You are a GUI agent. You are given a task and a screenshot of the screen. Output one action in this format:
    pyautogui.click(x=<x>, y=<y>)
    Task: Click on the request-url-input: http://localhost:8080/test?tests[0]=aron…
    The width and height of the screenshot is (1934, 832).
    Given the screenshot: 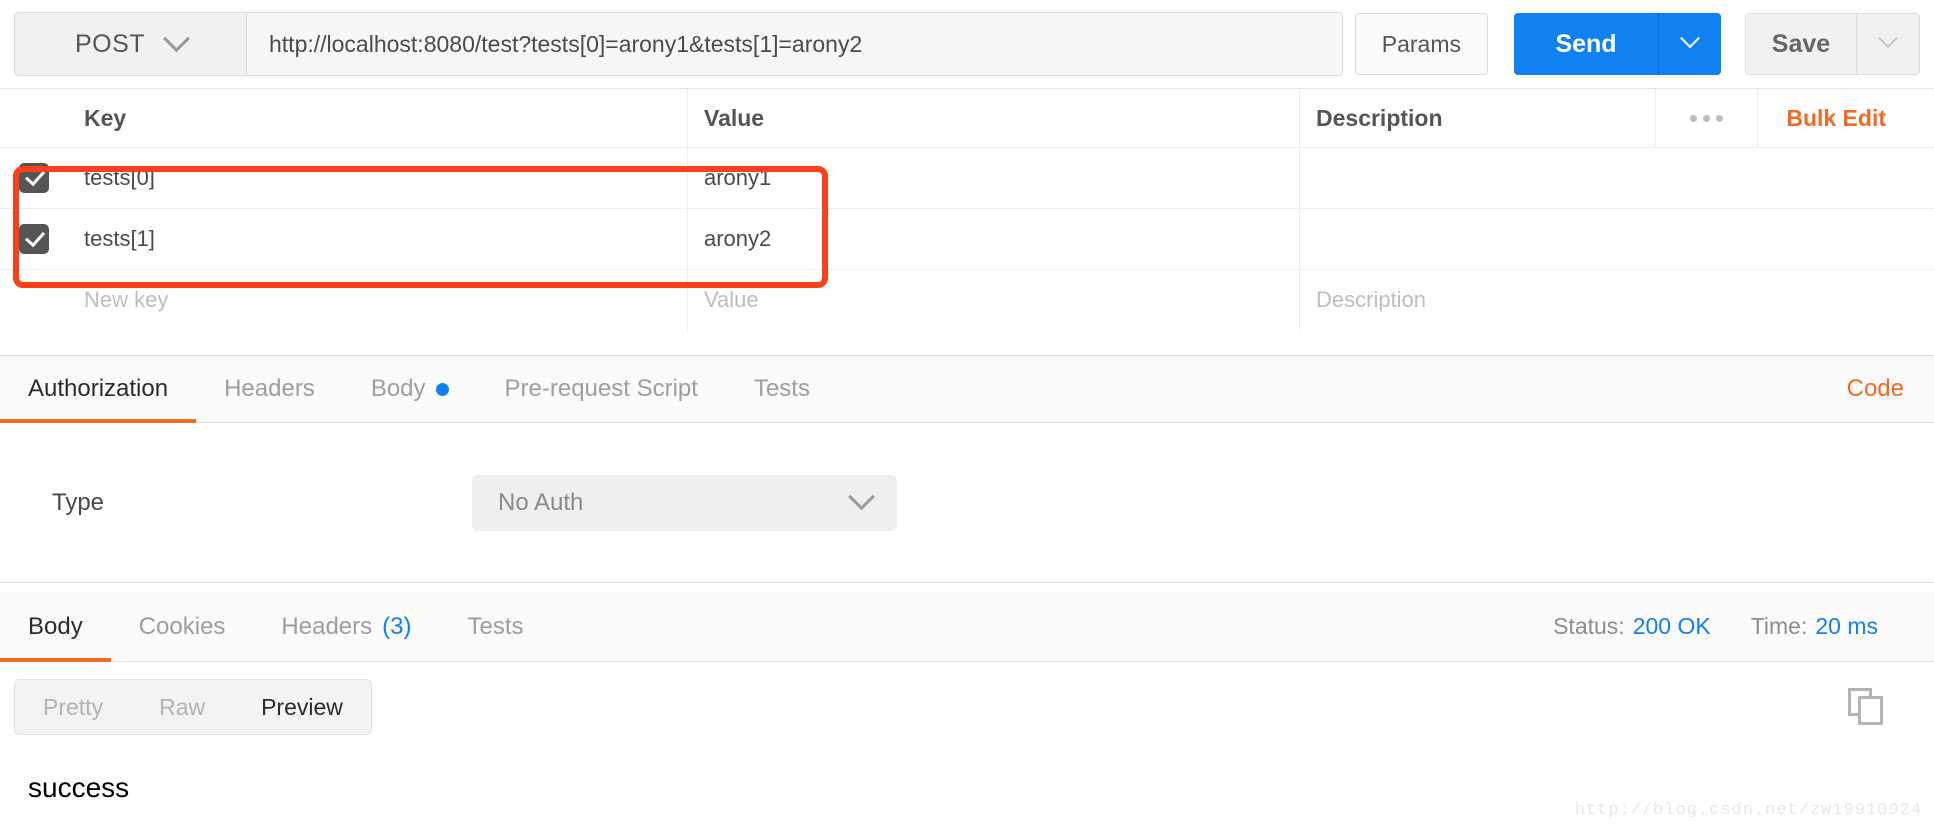 What is the action you would take?
    pyautogui.click(x=794, y=44)
    